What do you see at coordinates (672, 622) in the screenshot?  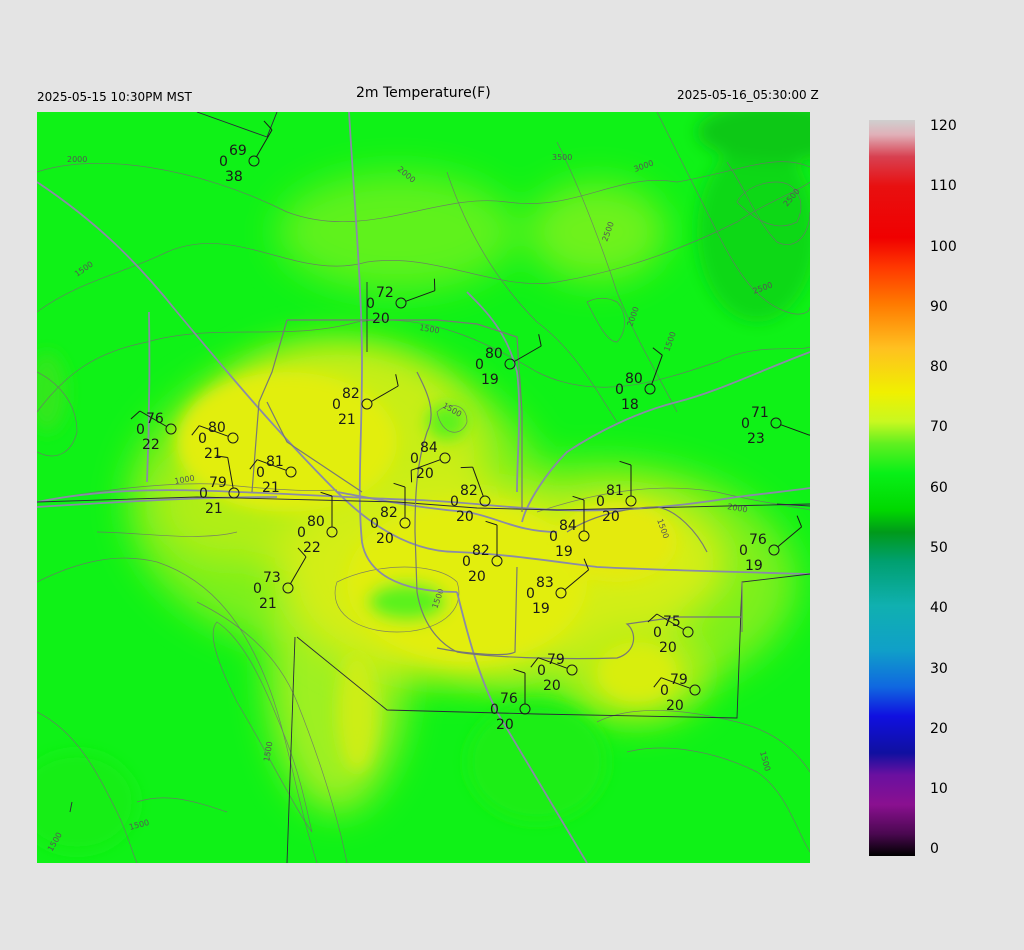 I see `station-temperature: 75` at bounding box center [672, 622].